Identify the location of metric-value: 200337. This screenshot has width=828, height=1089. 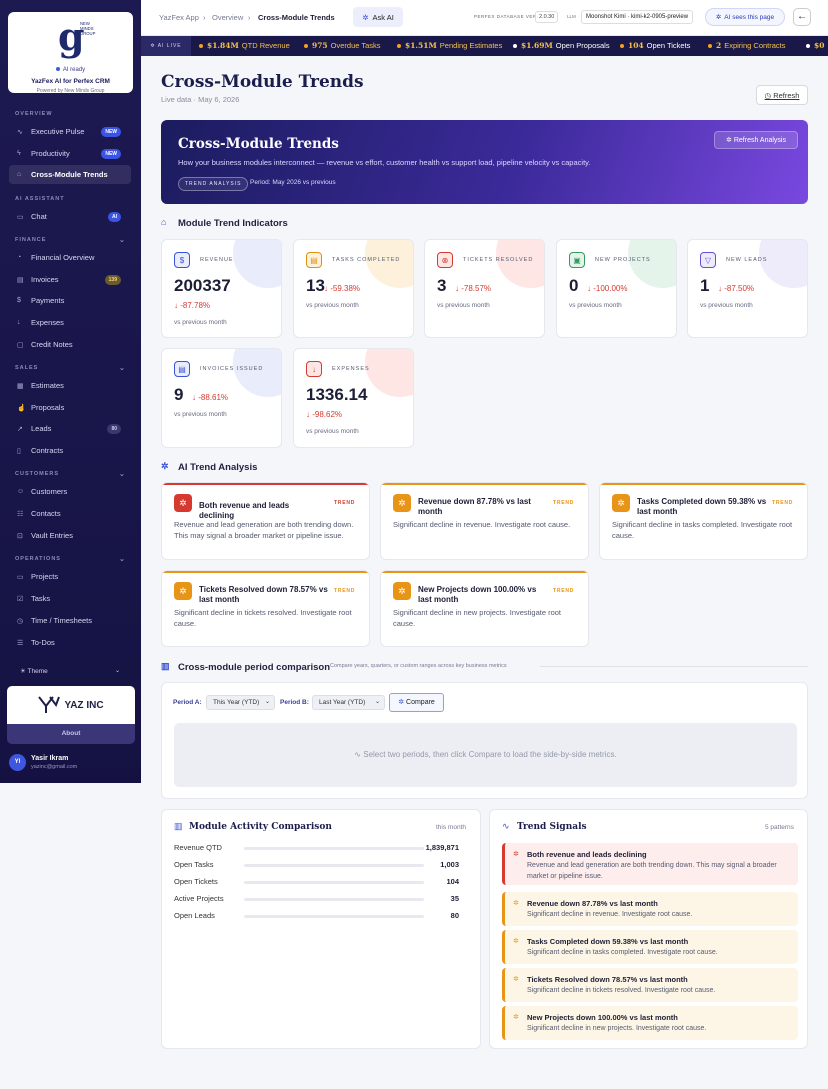
(202, 285).